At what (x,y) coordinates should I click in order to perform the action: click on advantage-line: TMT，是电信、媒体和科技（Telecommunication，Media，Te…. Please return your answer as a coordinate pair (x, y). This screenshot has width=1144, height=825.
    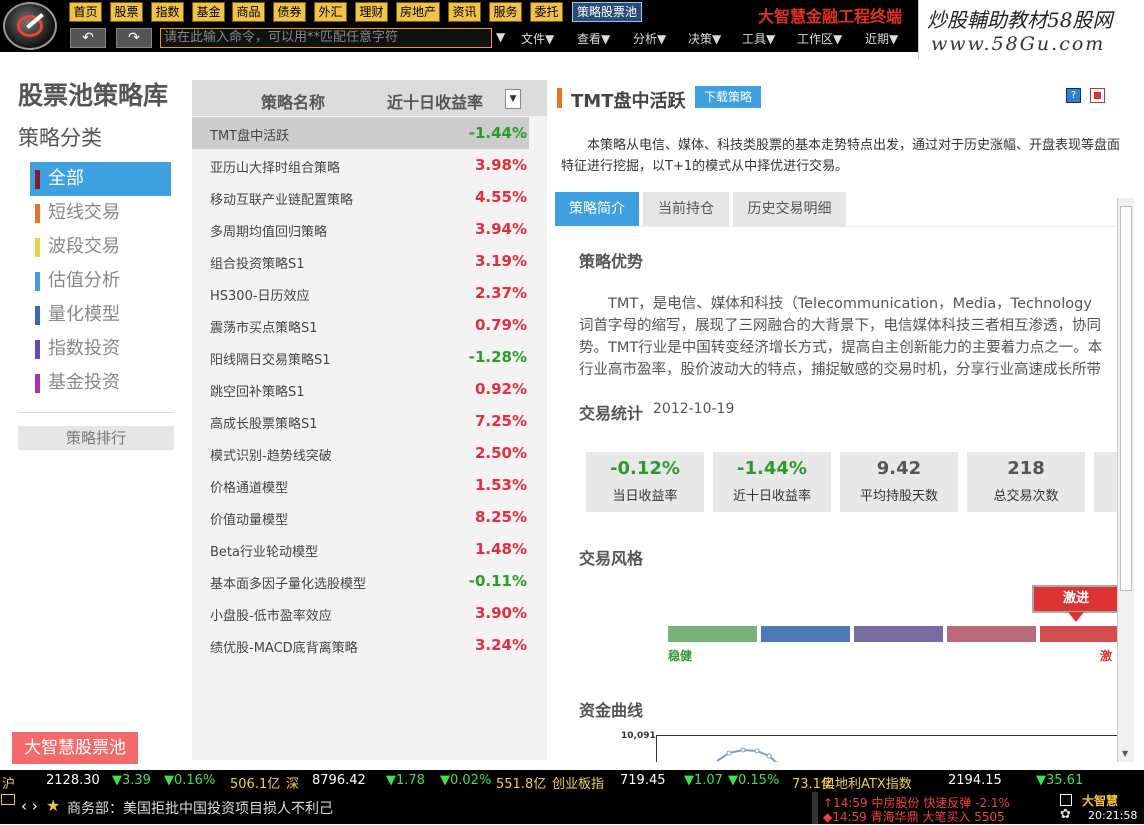
    Looking at the image, I should click on (850, 304).